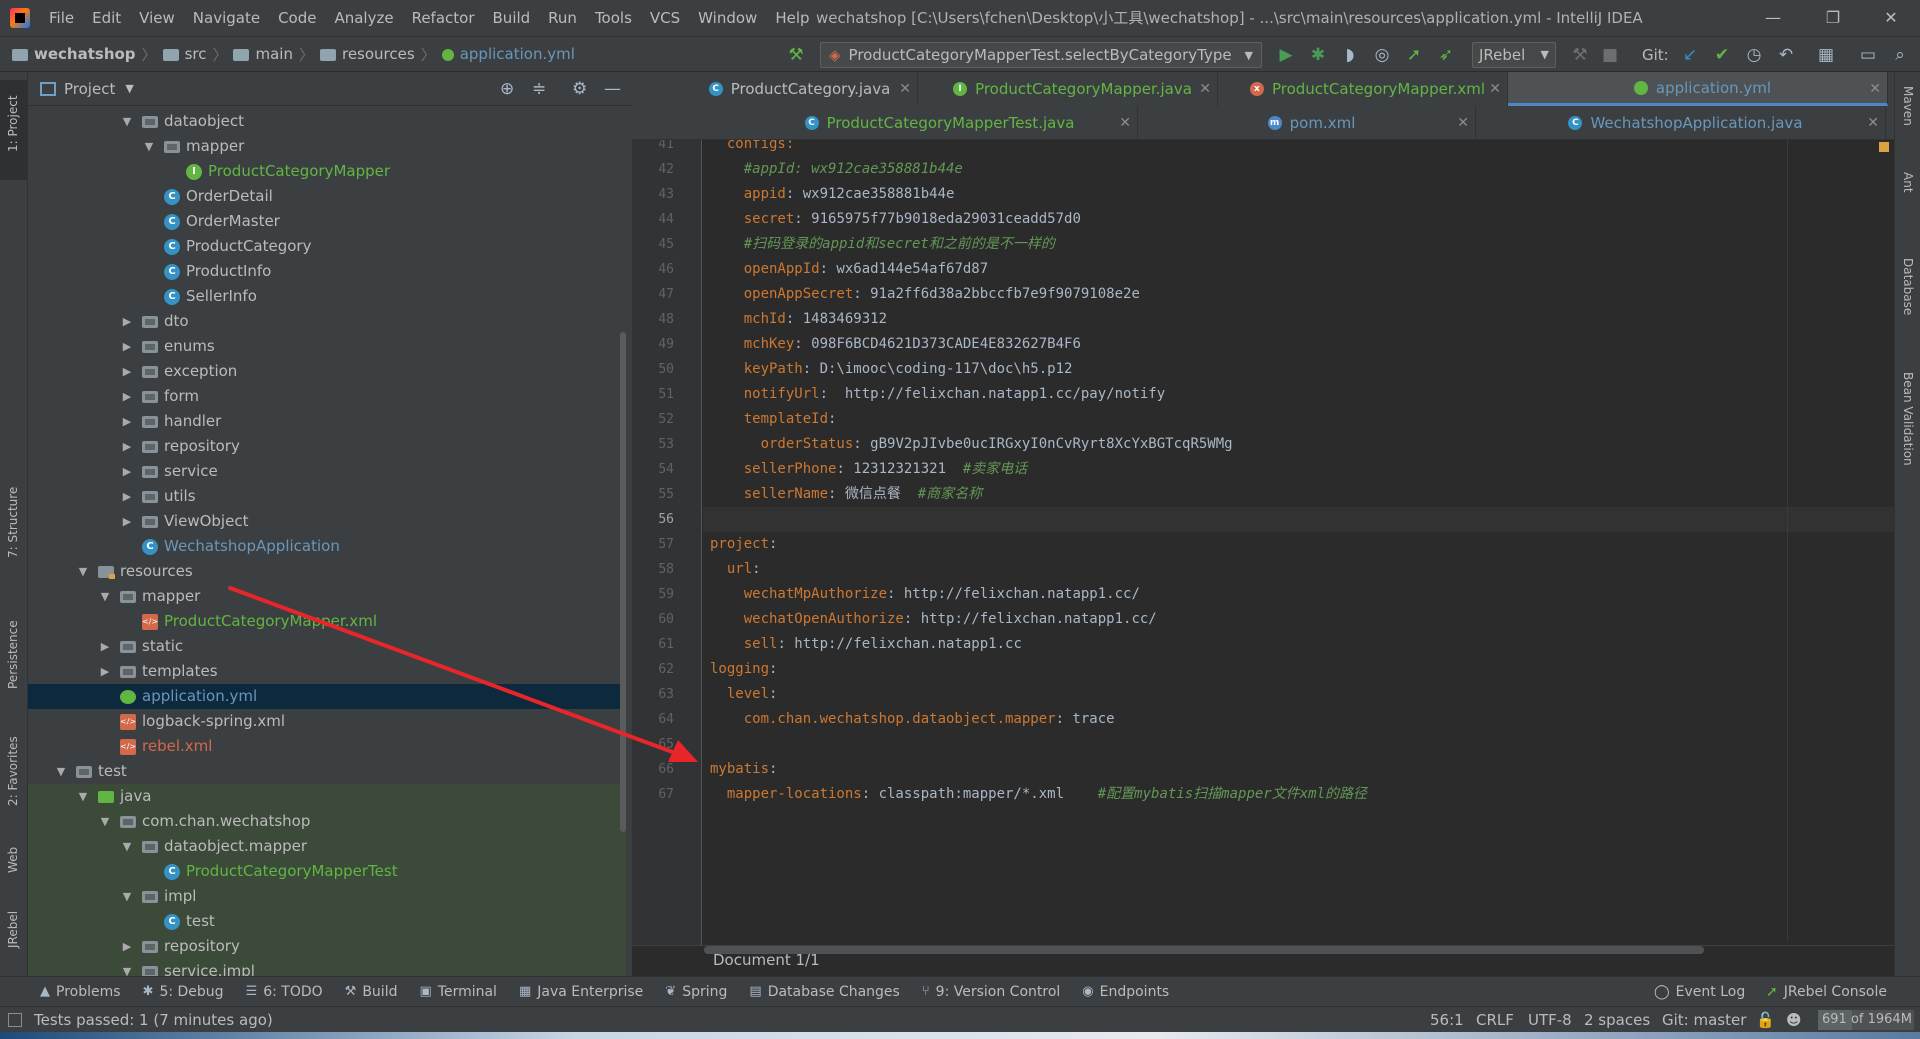 The width and height of the screenshot is (1920, 1039). I want to click on tree-item: C WechatshopApplication, so click(327, 546).